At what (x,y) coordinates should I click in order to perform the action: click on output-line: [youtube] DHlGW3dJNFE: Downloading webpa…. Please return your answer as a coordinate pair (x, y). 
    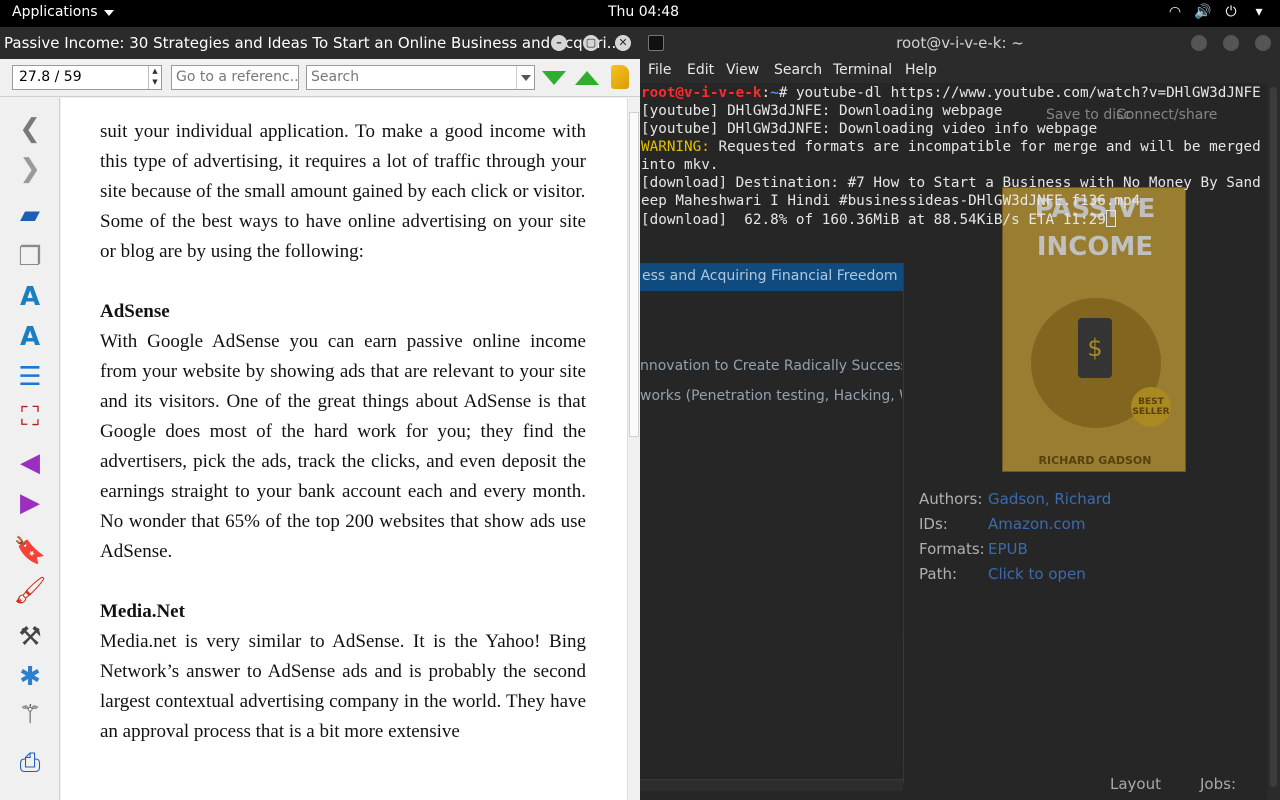
    Looking at the image, I should click on (822, 111).